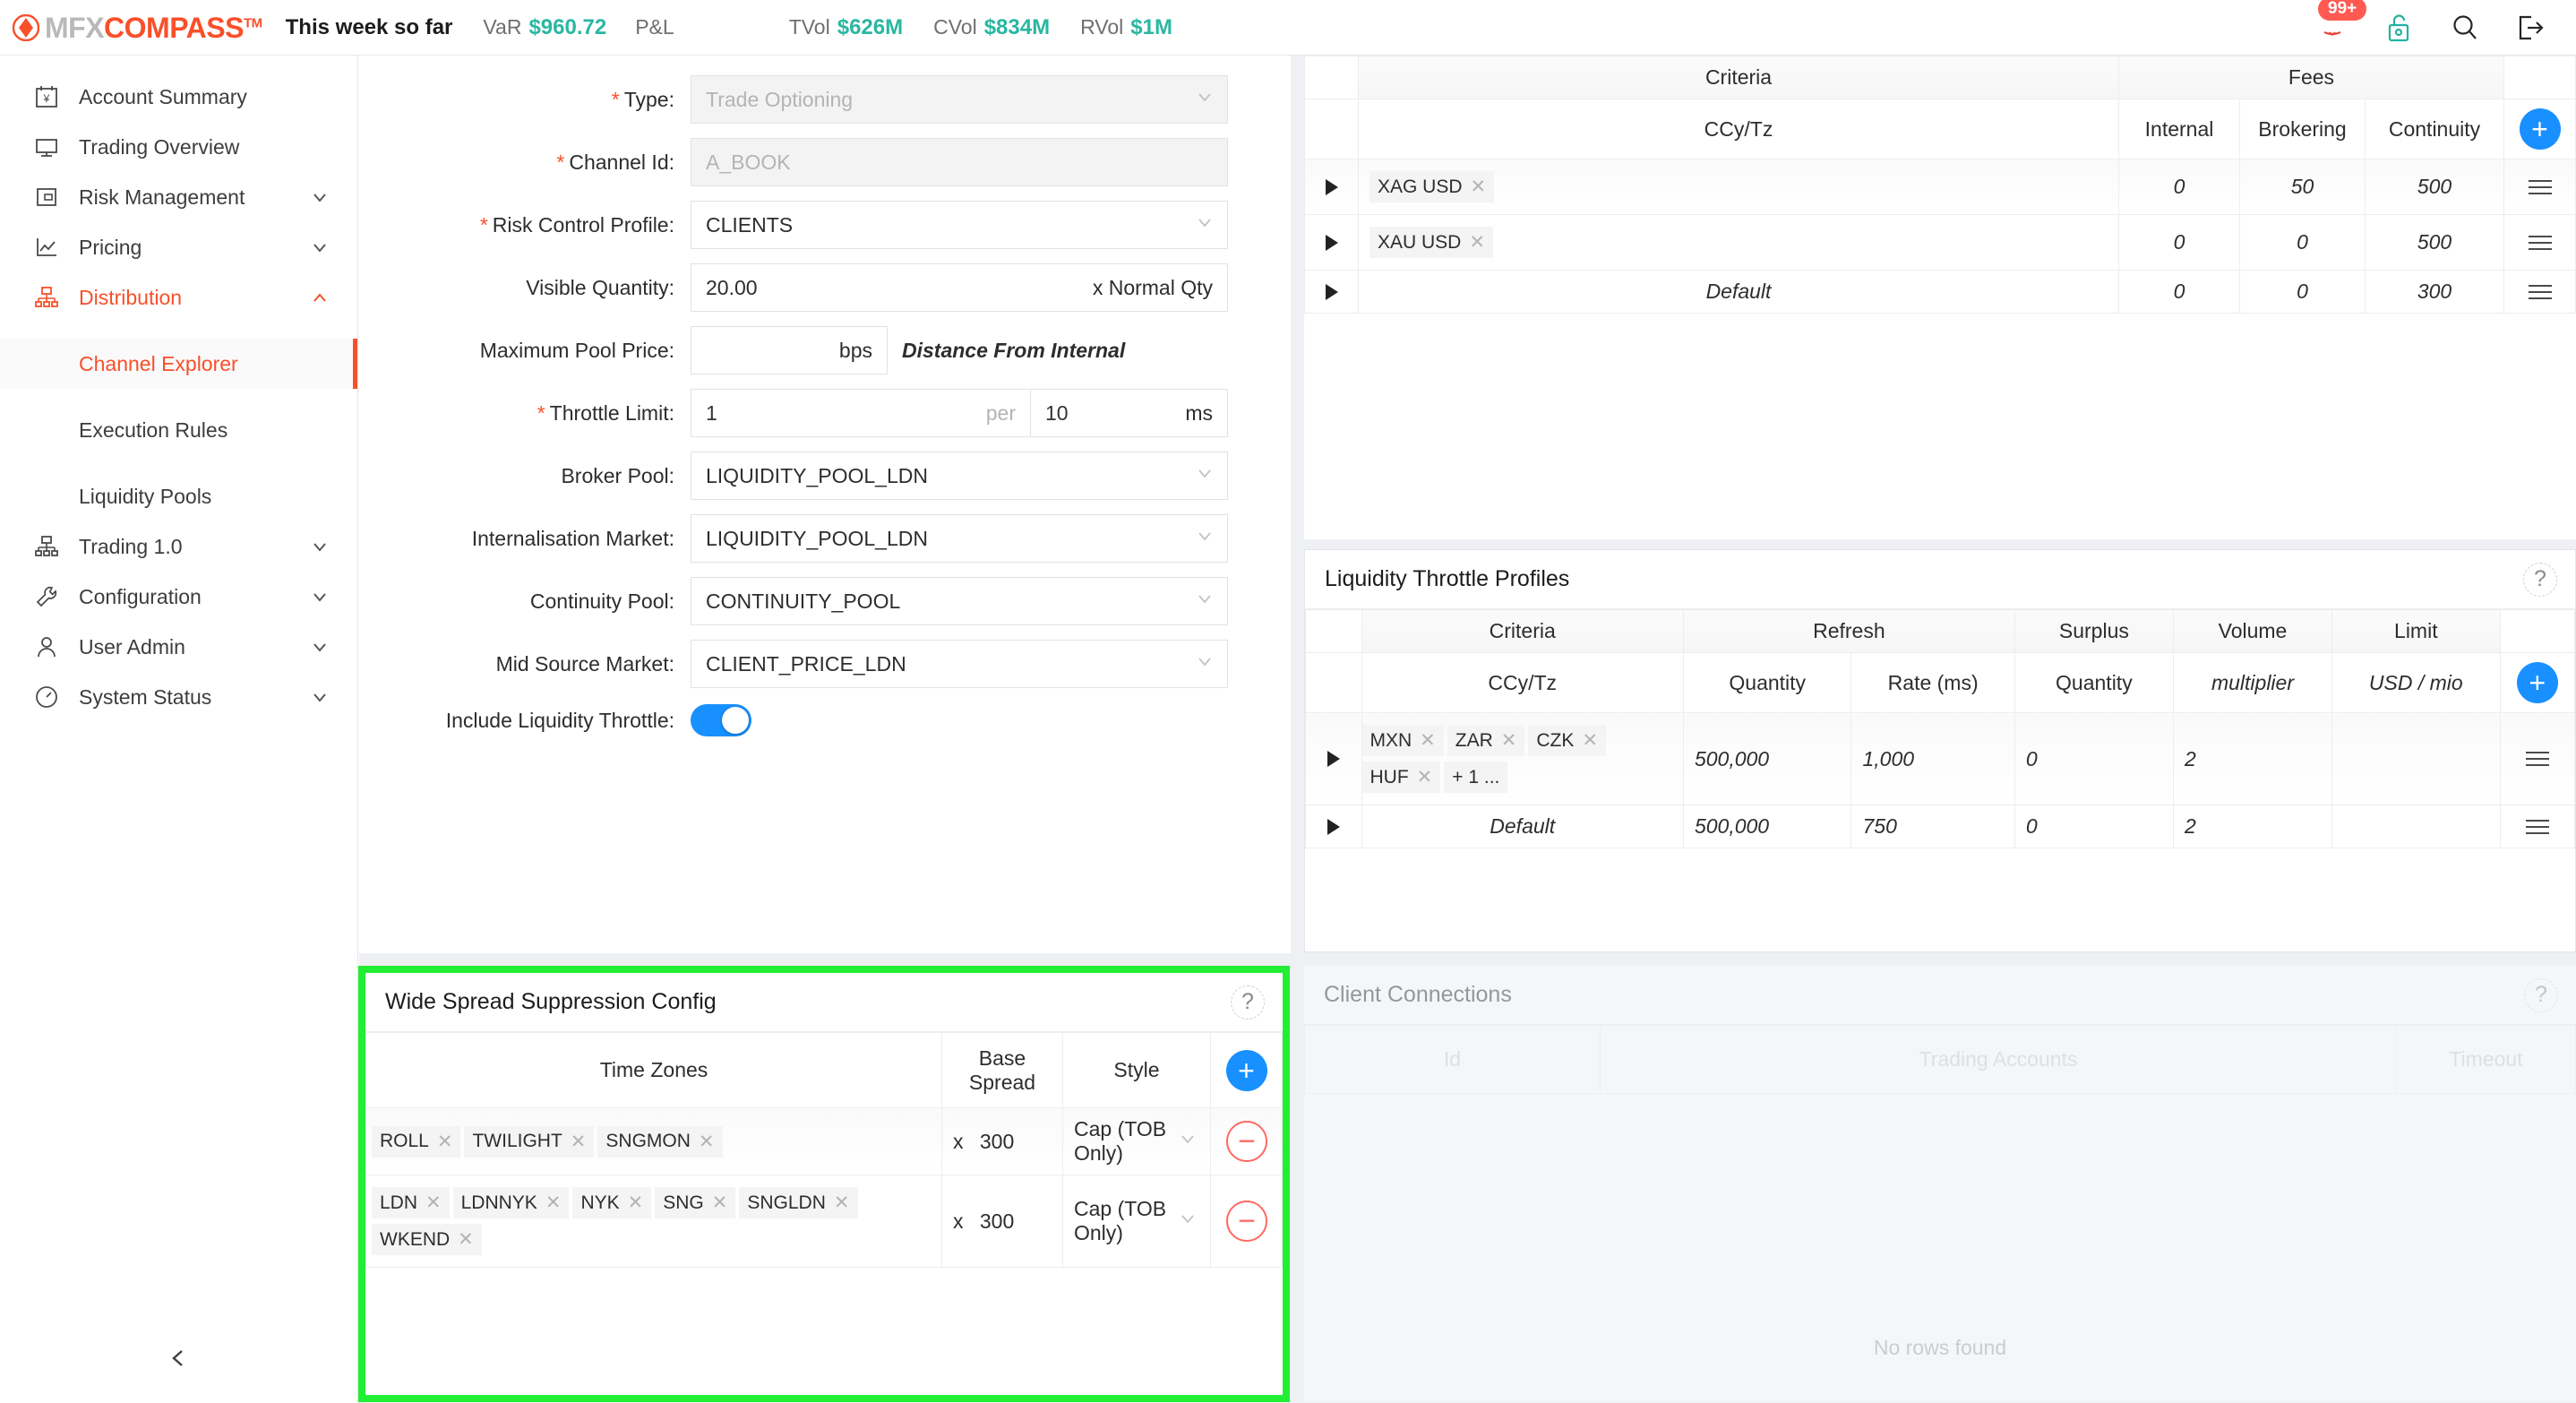 This screenshot has height=1403, width=2576. I want to click on throttle-limit-interval-input: 10 ms, so click(1128, 413).